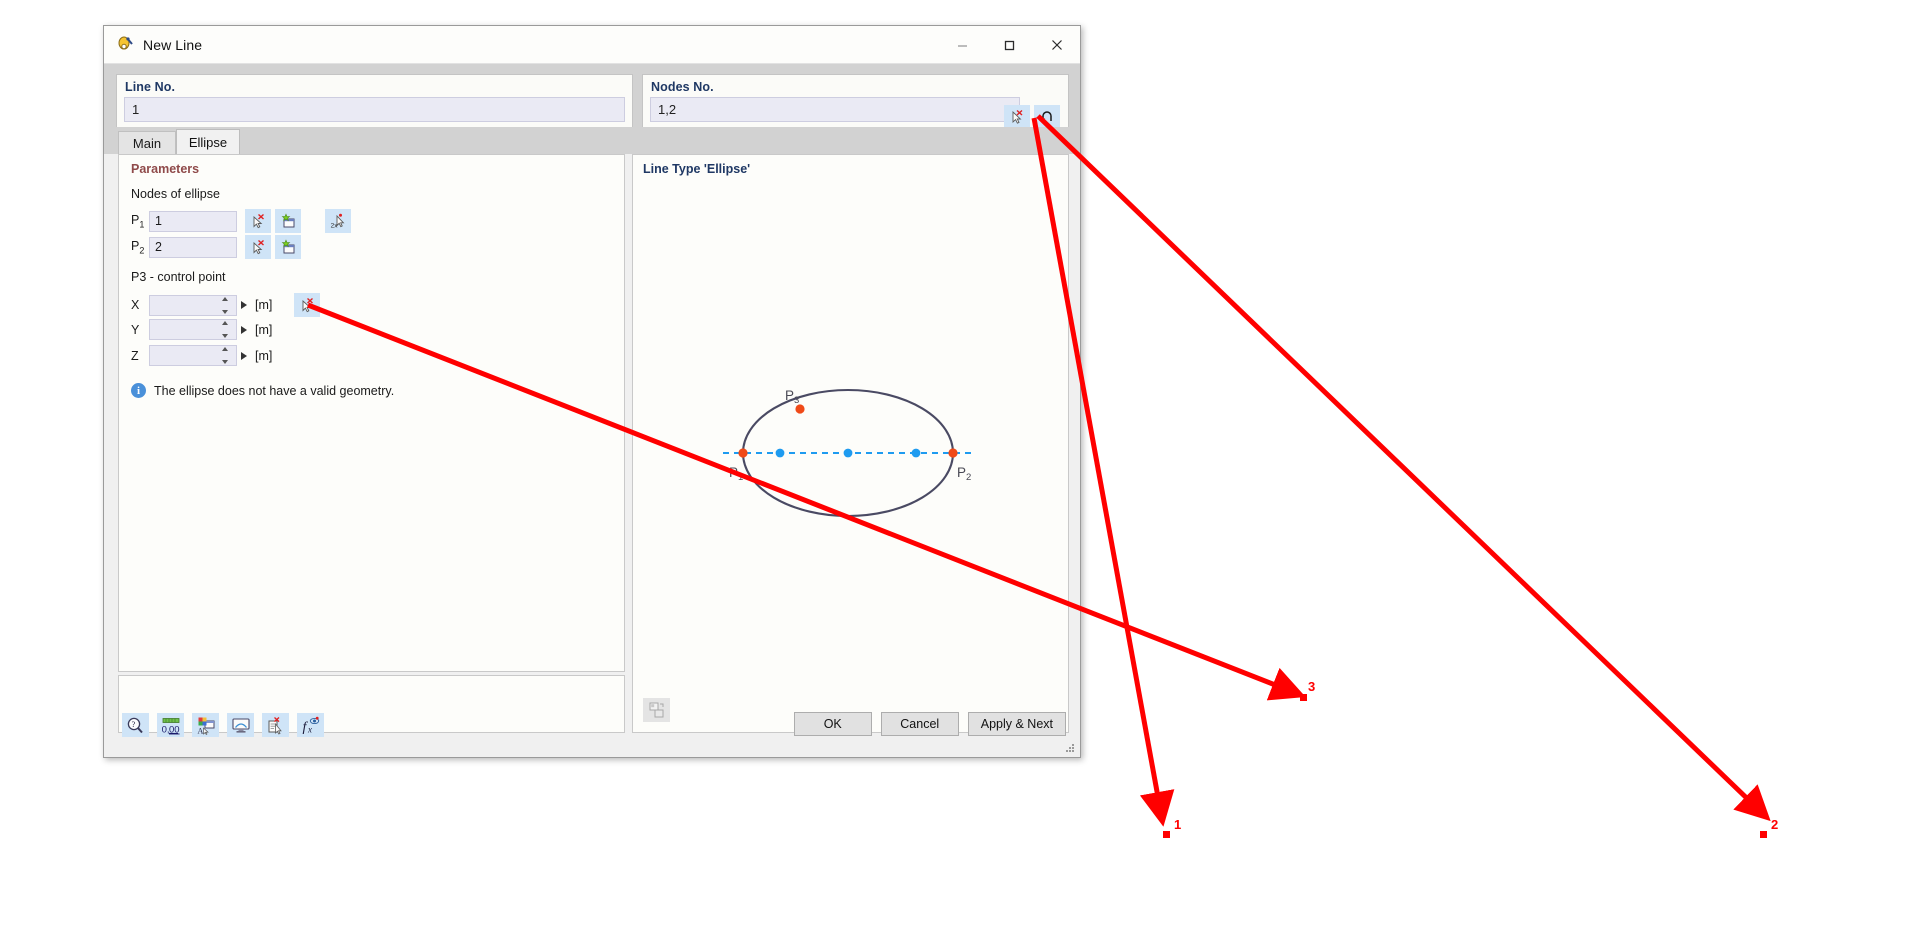 This screenshot has height=928, width=1920. I want to click on control-point-z-row: Z [m], so click(201, 355).